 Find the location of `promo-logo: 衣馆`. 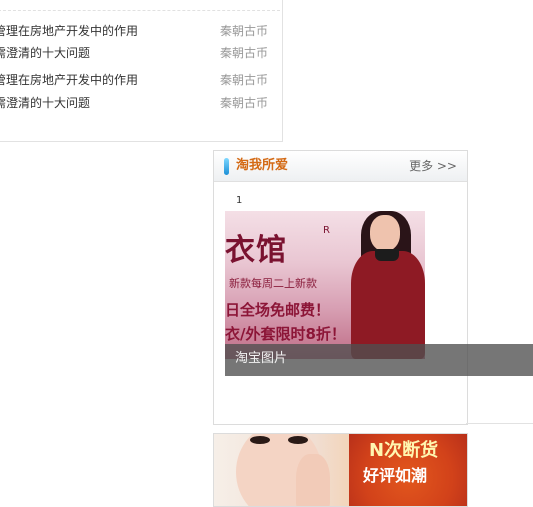

promo-logo: 衣馆 is located at coordinates (256, 250).